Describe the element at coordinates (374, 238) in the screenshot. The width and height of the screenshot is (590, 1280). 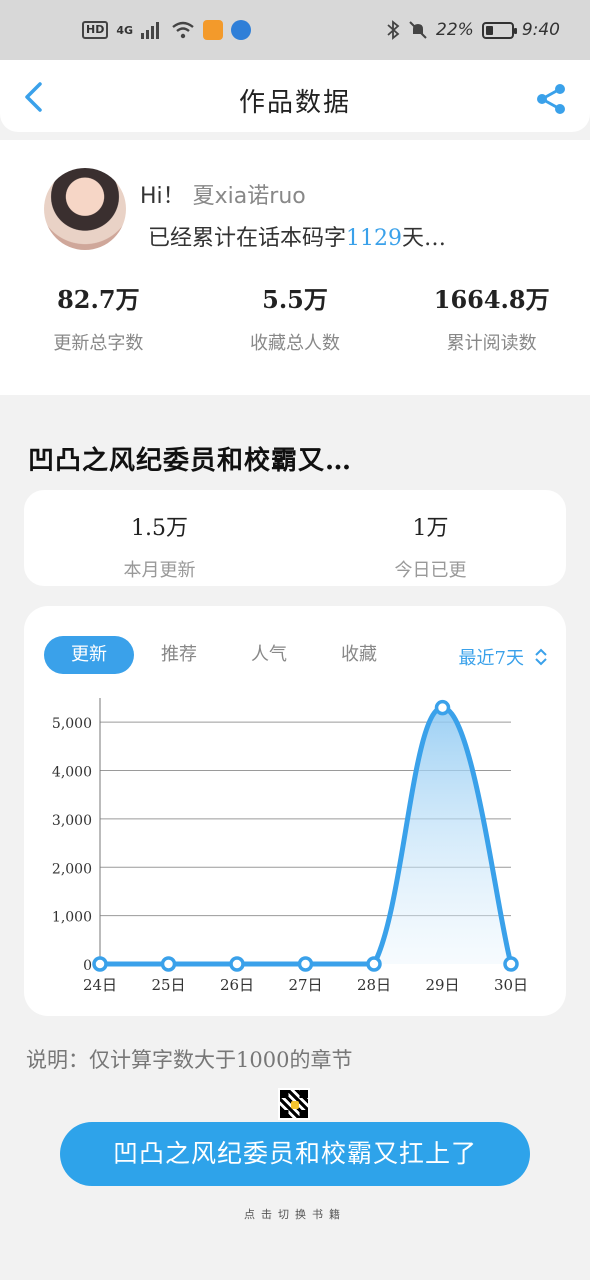
I see `days-value: 1129` at that location.